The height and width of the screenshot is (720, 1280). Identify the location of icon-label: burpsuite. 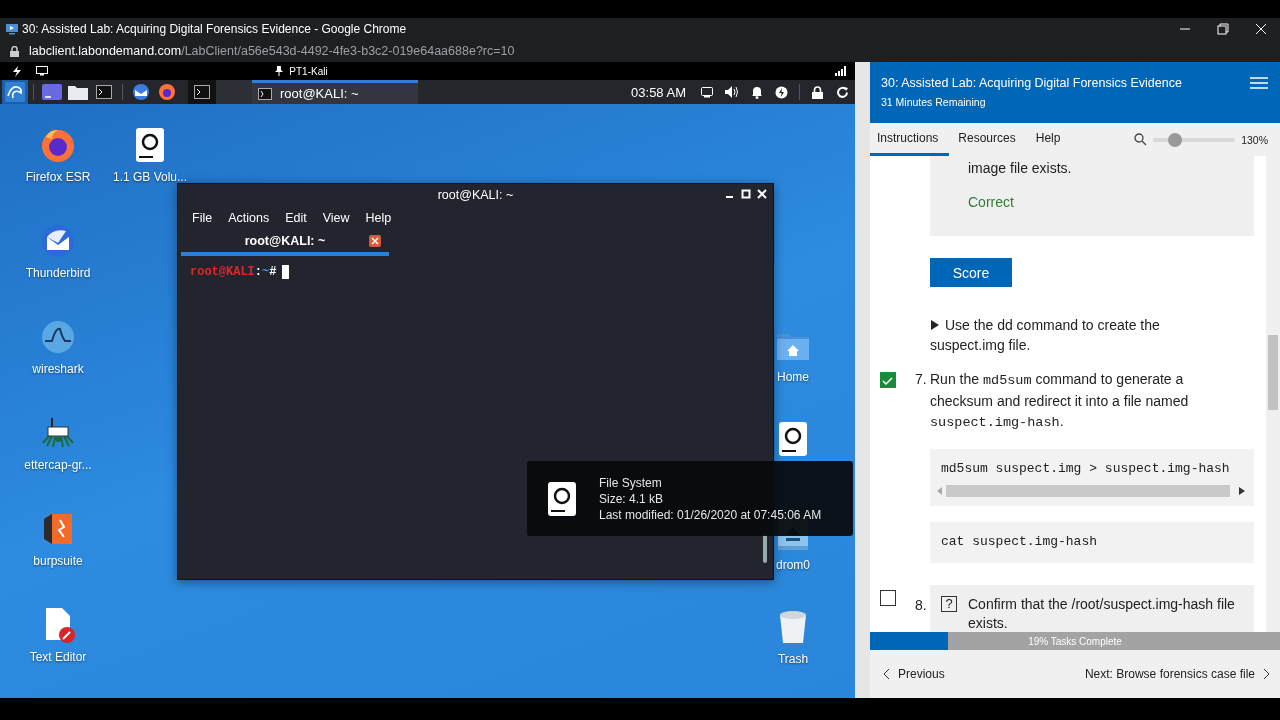
(58, 561).